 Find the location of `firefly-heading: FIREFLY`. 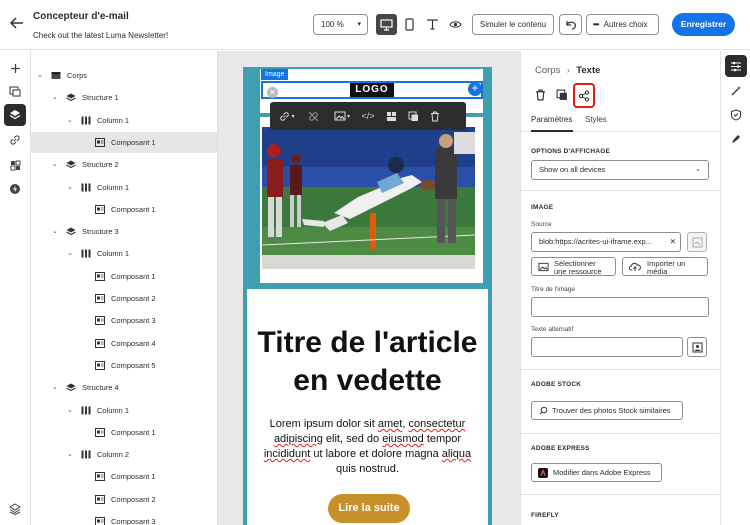

firefly-heading: FIREFLY is located at coordinates (545, 515).